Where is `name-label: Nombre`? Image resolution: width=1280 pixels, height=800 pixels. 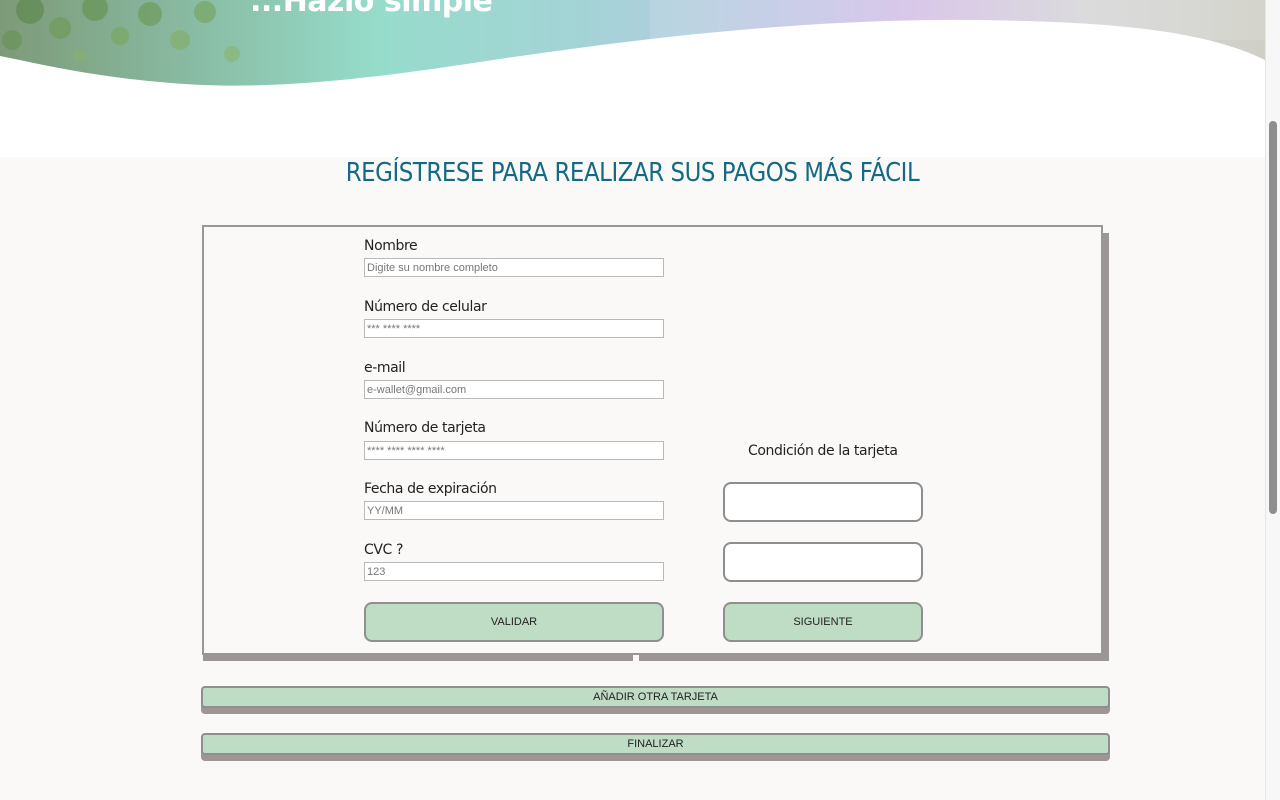
name-label: Nombre is located at coordinates (391, 246).